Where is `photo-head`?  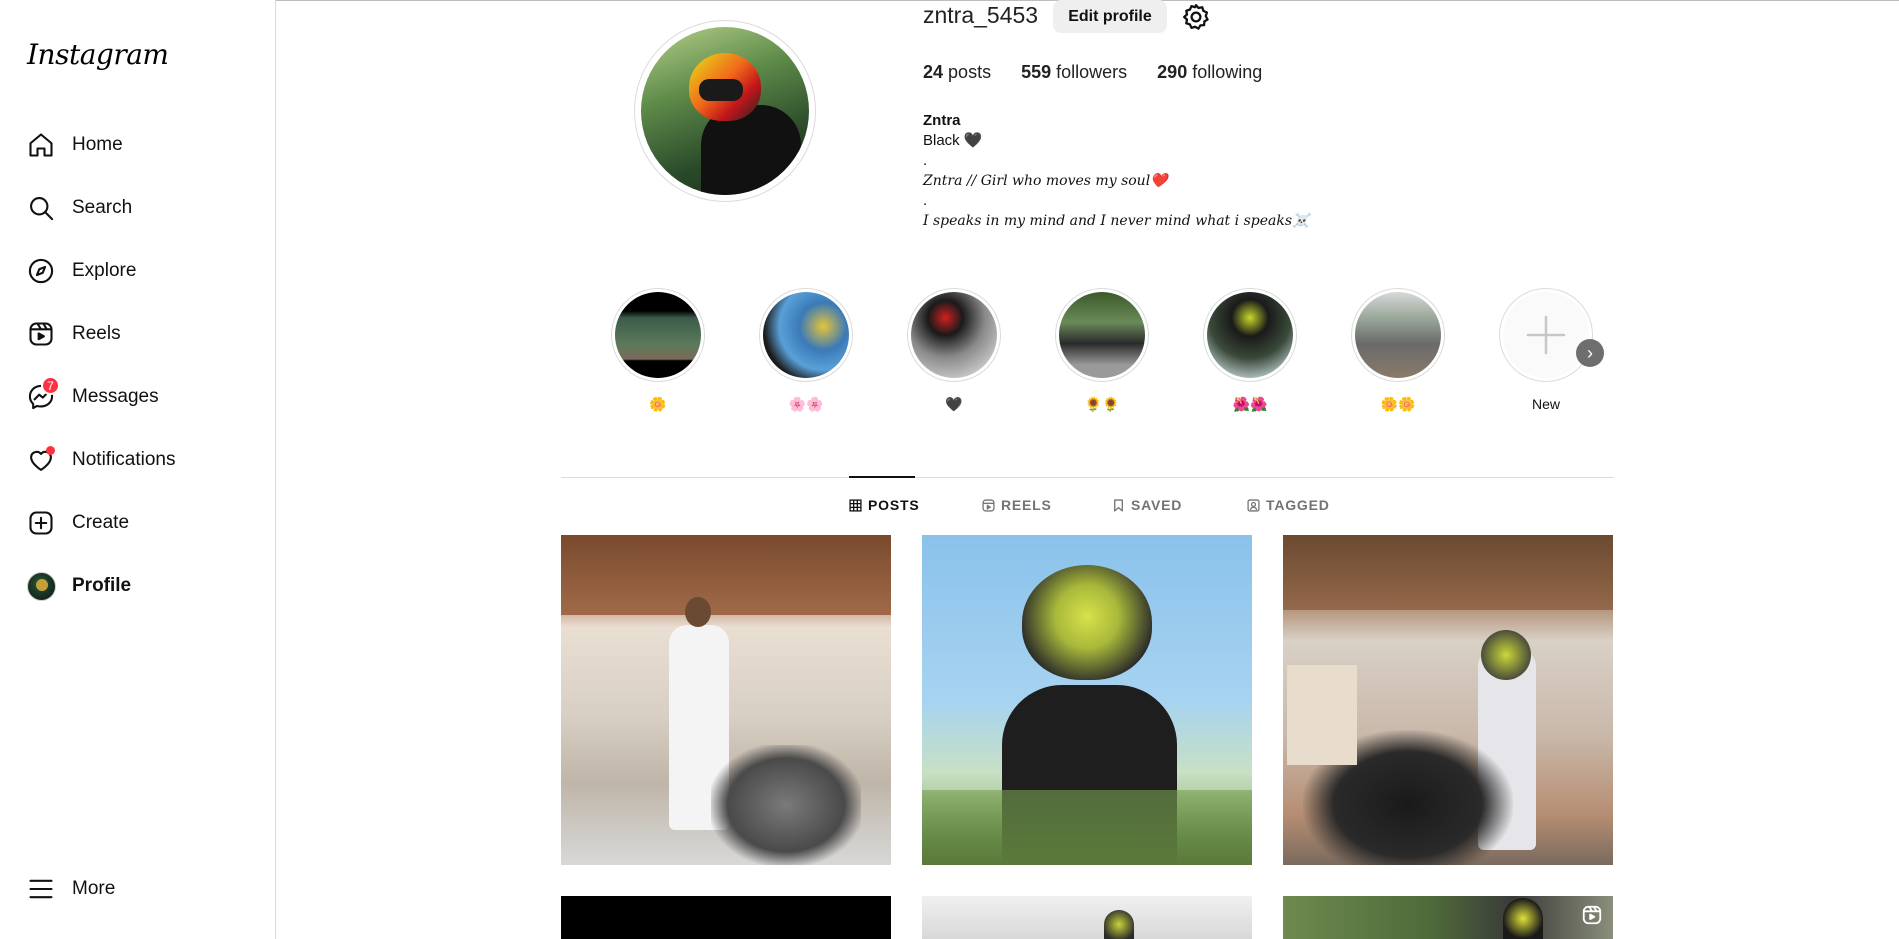
photo-head is located at coordinates (698, 612).